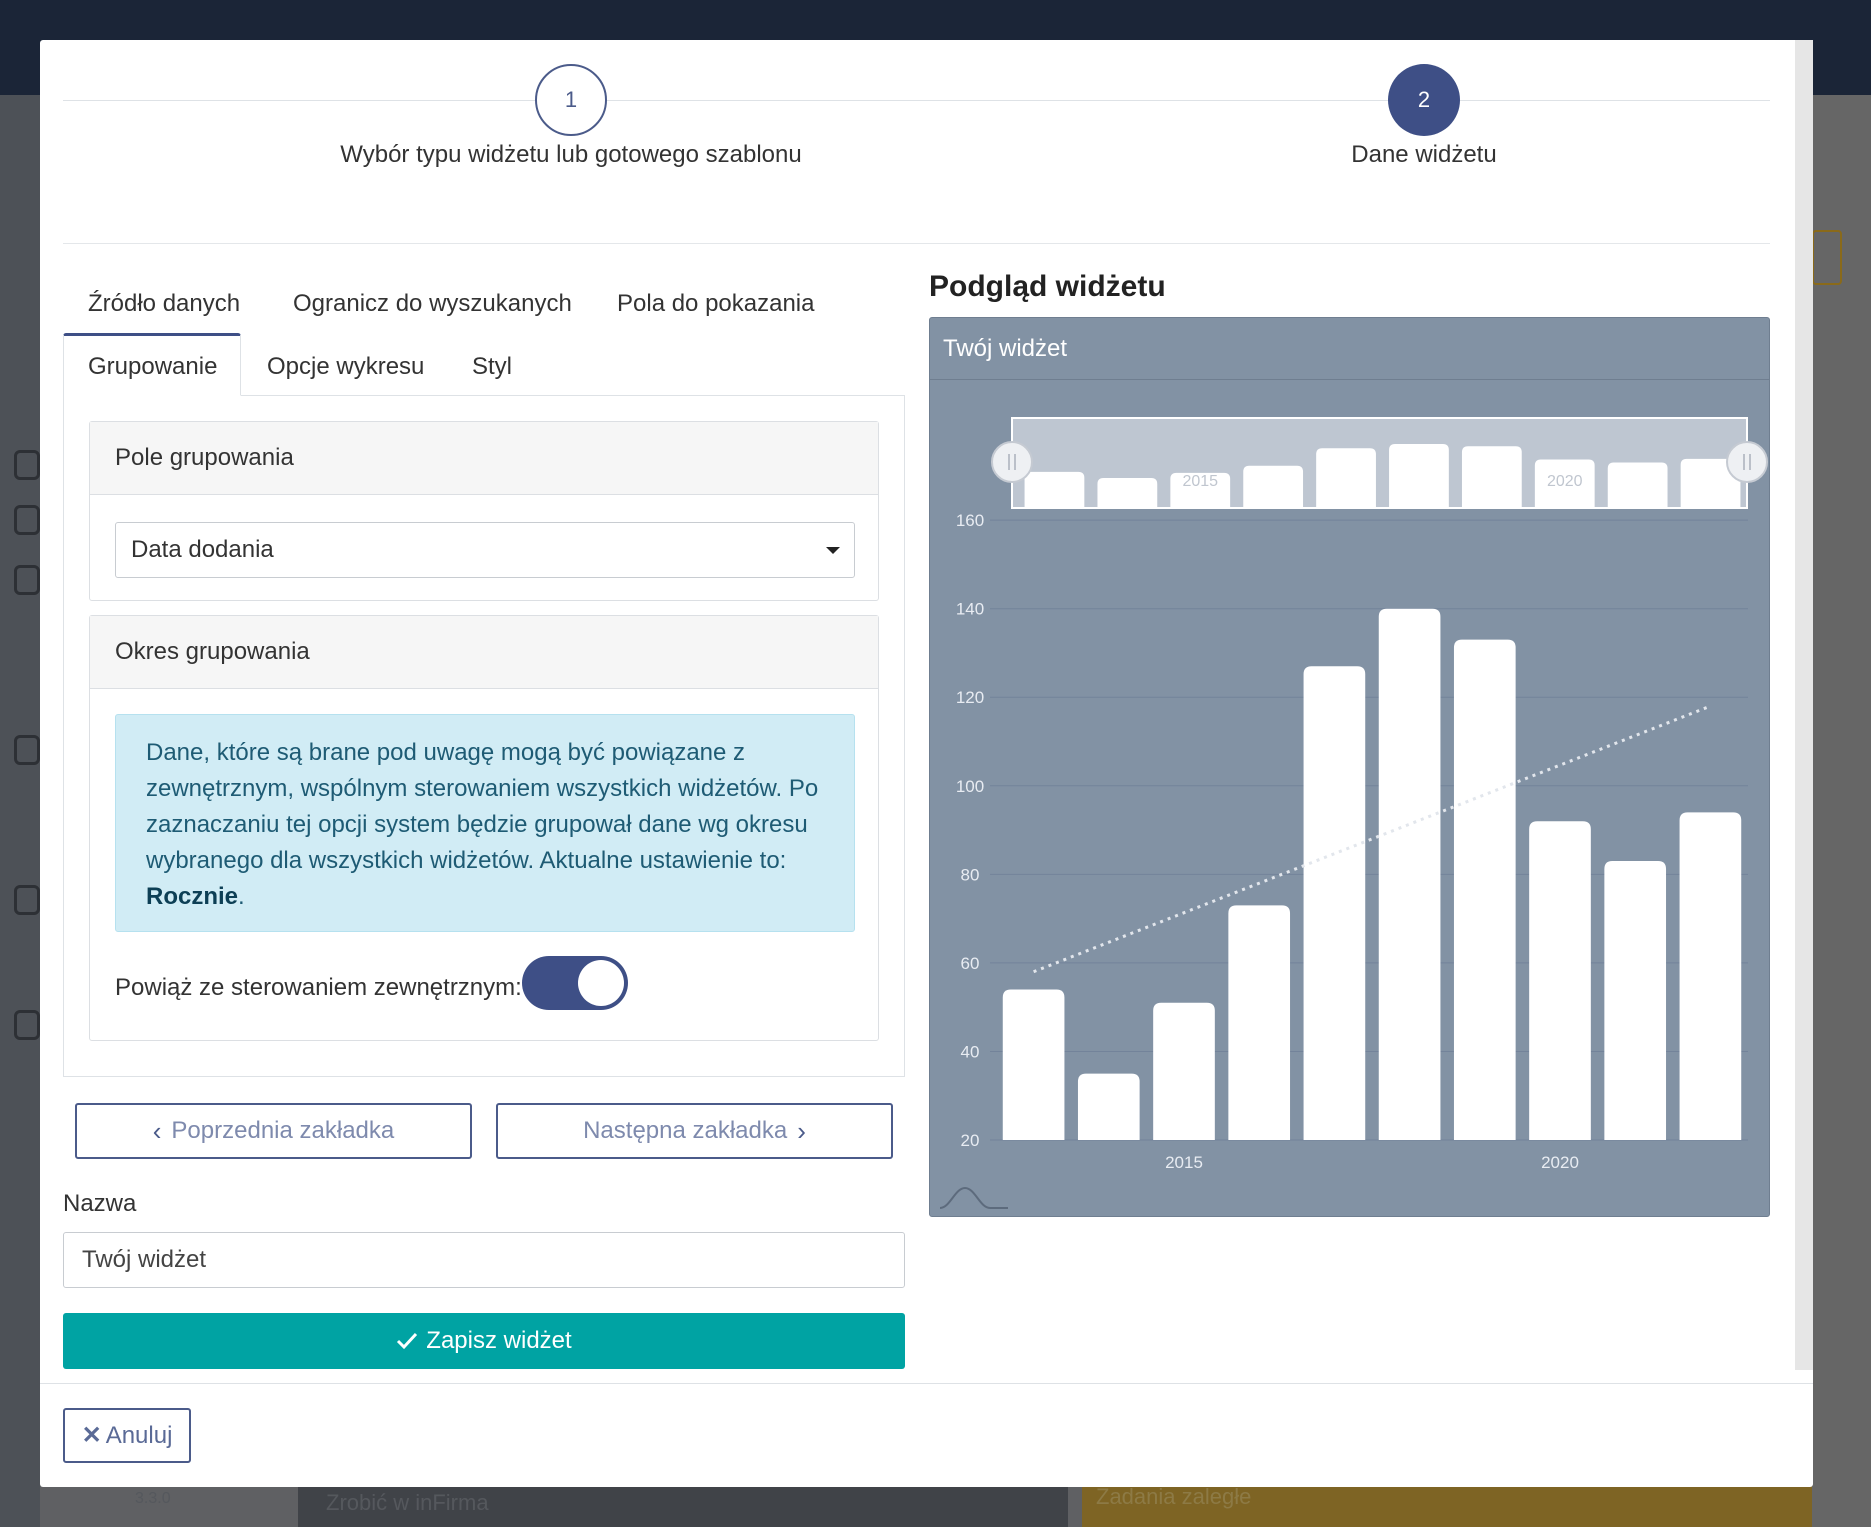  Describe the element at coordinates (1424, 154) in the screenshot. I see `step-2-label: Dane widżetu` at that location.